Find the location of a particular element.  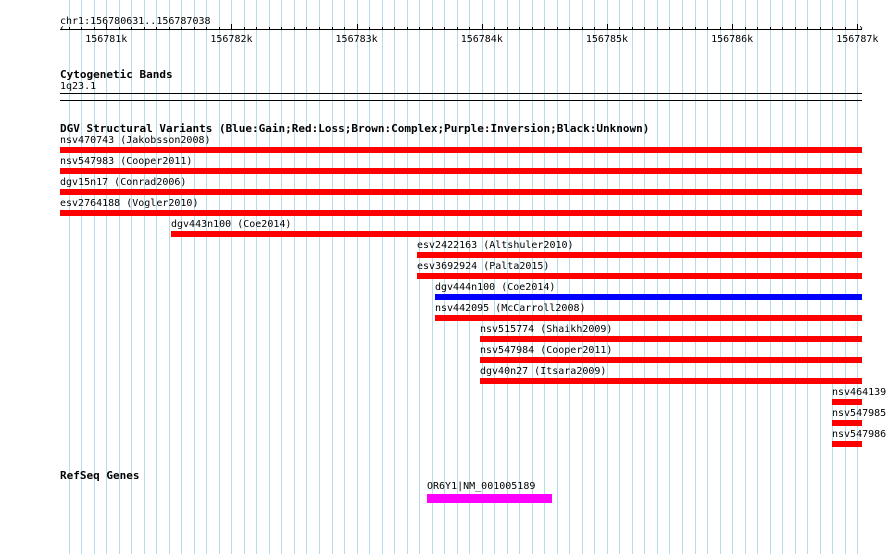

variant-label: nsv547985 is located at coordinates (859, 413).